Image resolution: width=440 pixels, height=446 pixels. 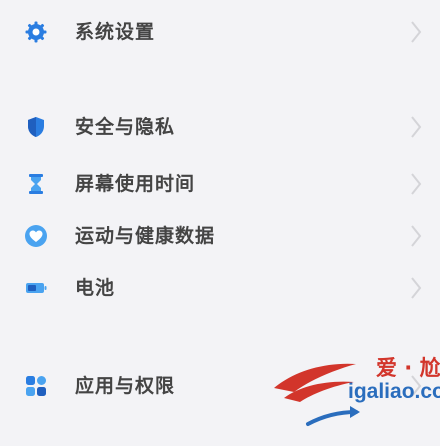 I want to click on settings-item-label: 安全与隐私, so click(x=125, y=127).